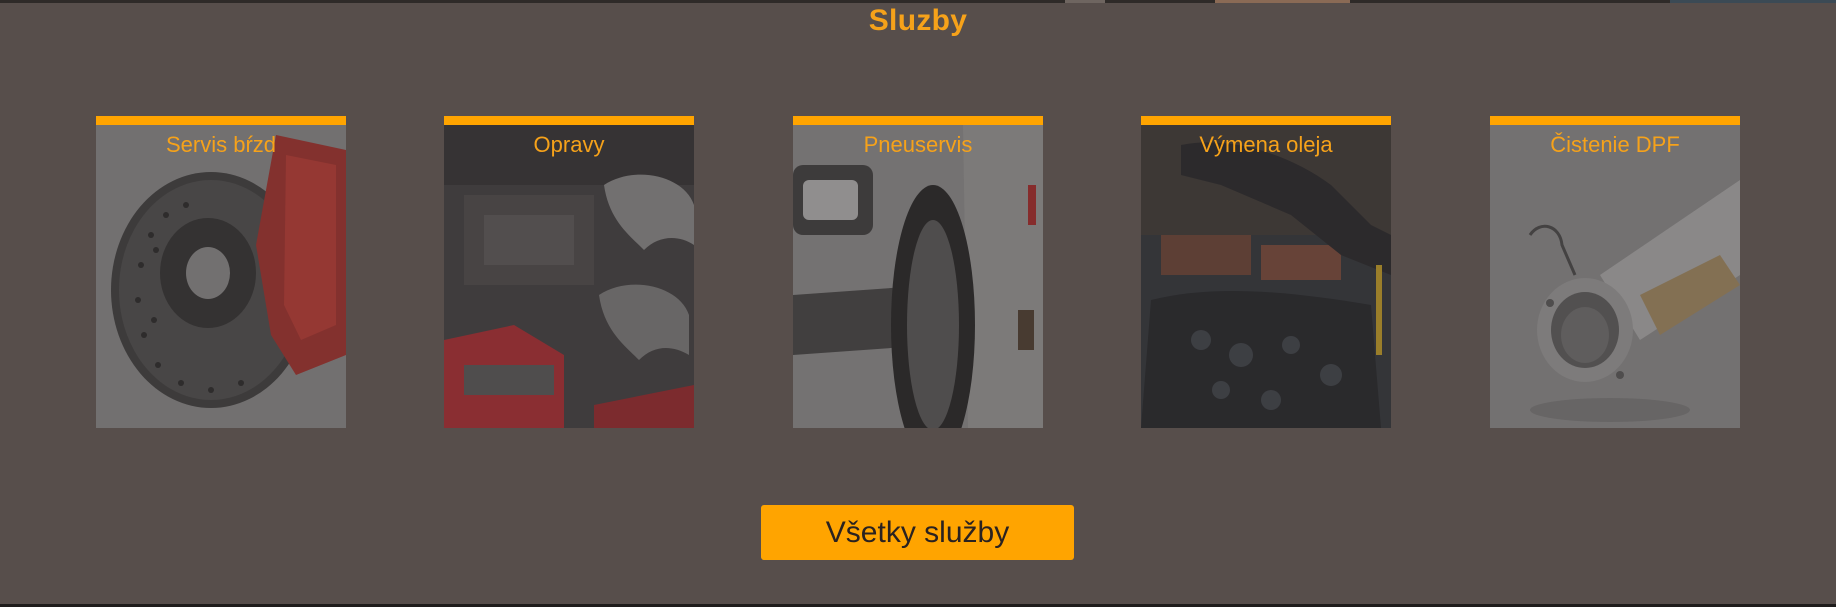 This screenshot has height=607, width=1836. Describe the element at coordinates (221, 272) in the screenshot. I see `service-card-brakes: Servis bŕzd` at that location.